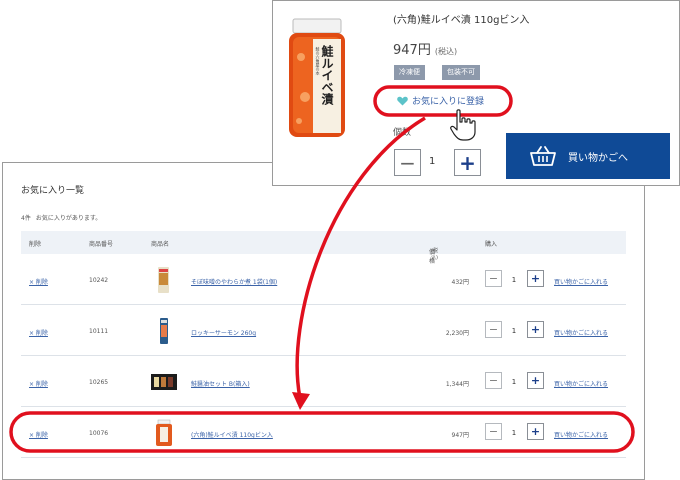 The image size is (680, 480). I want to click on product-name-link: 鮭醤油セット B(箱入), so click(220, 383).